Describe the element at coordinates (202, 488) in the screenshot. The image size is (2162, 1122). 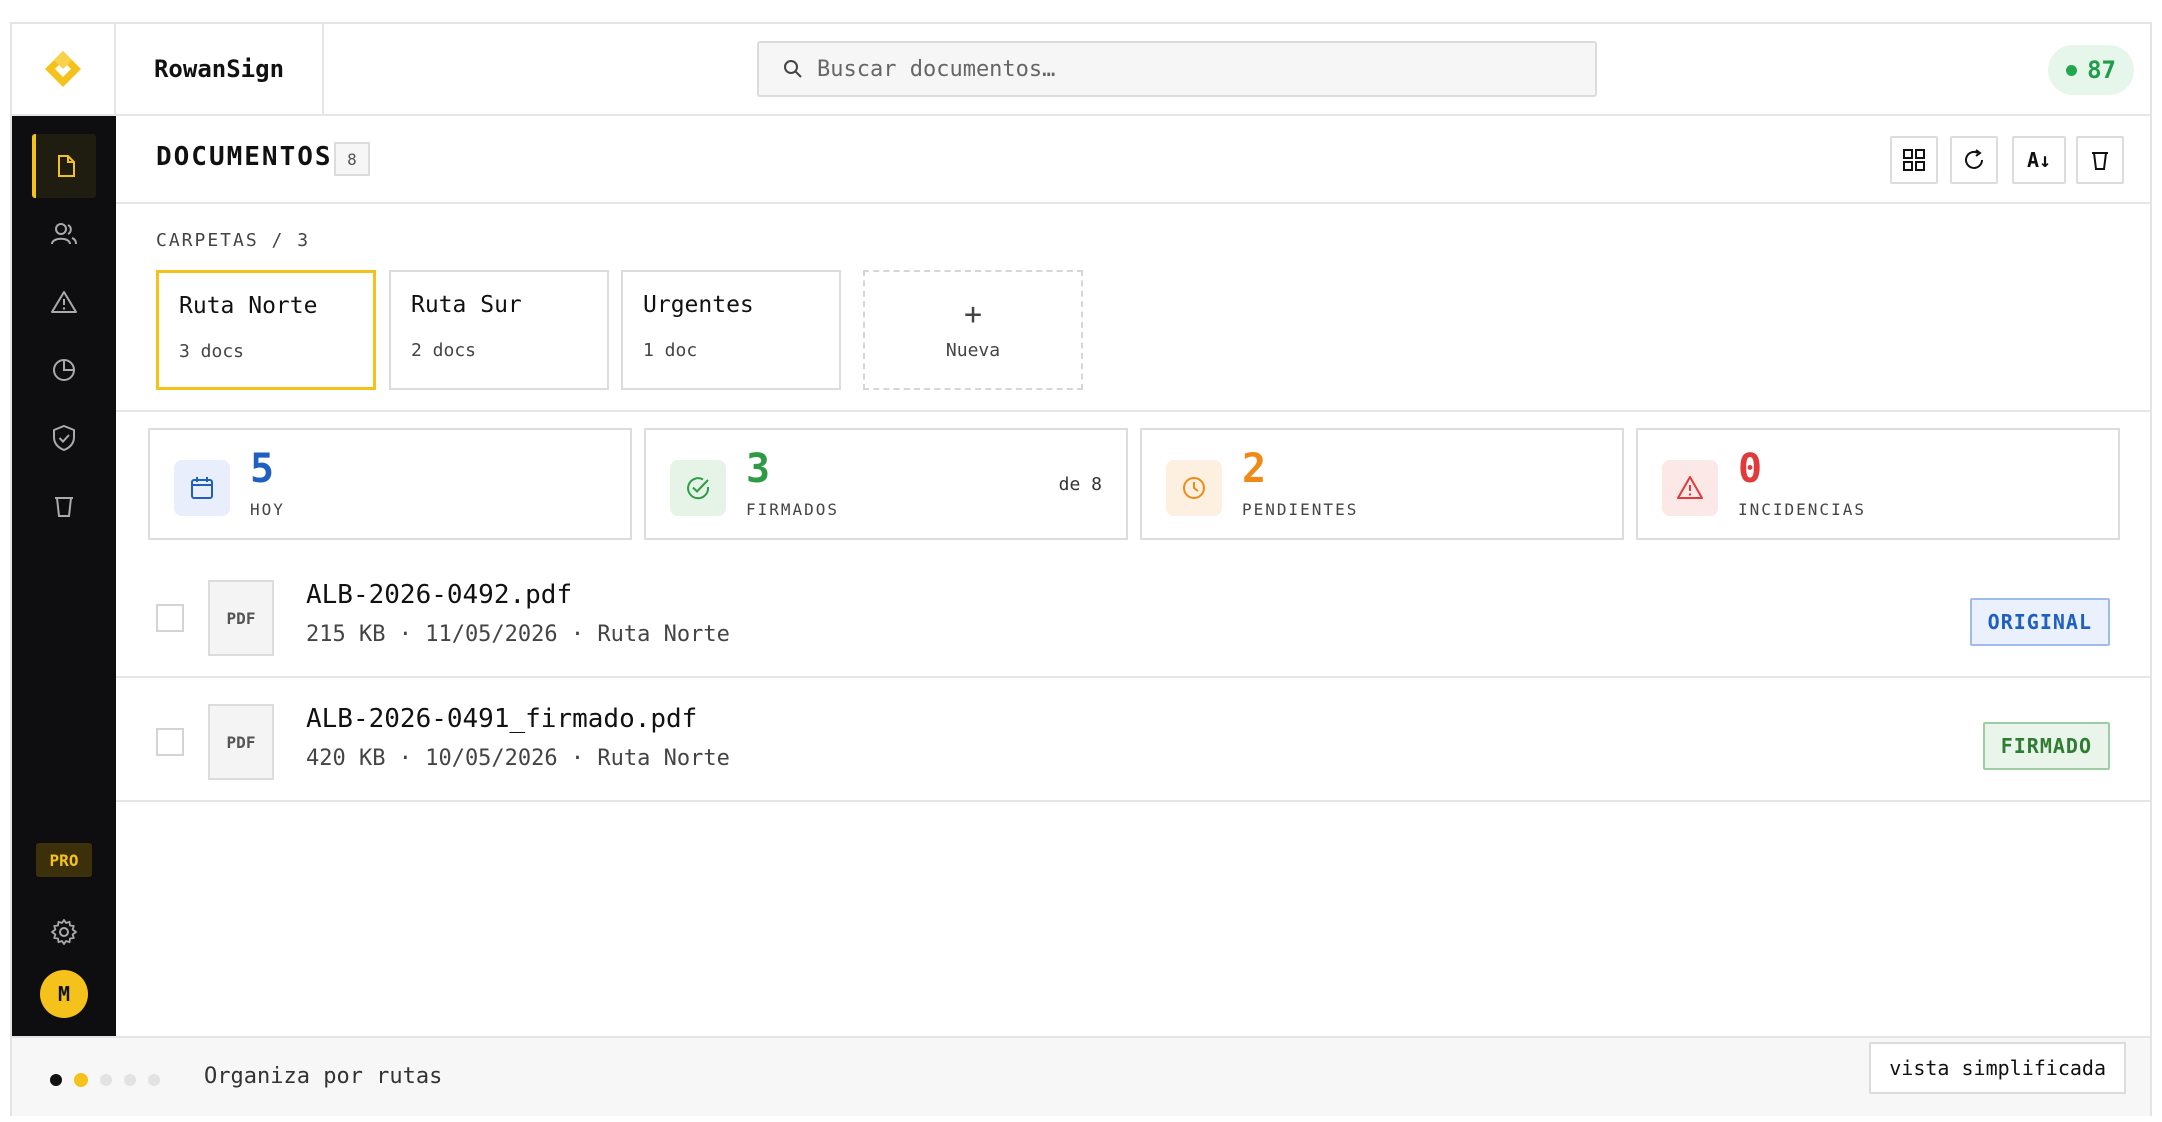
I see `calendar-icon` at that location.